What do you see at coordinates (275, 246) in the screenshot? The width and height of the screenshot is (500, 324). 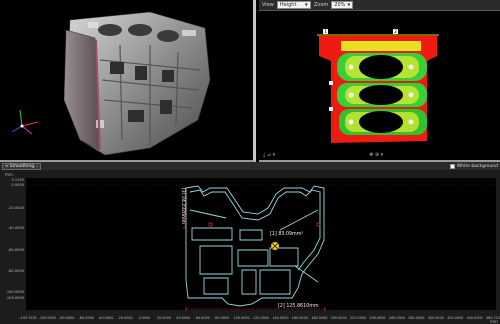 I see `centroid-marker` at bounding box center [275, 246].